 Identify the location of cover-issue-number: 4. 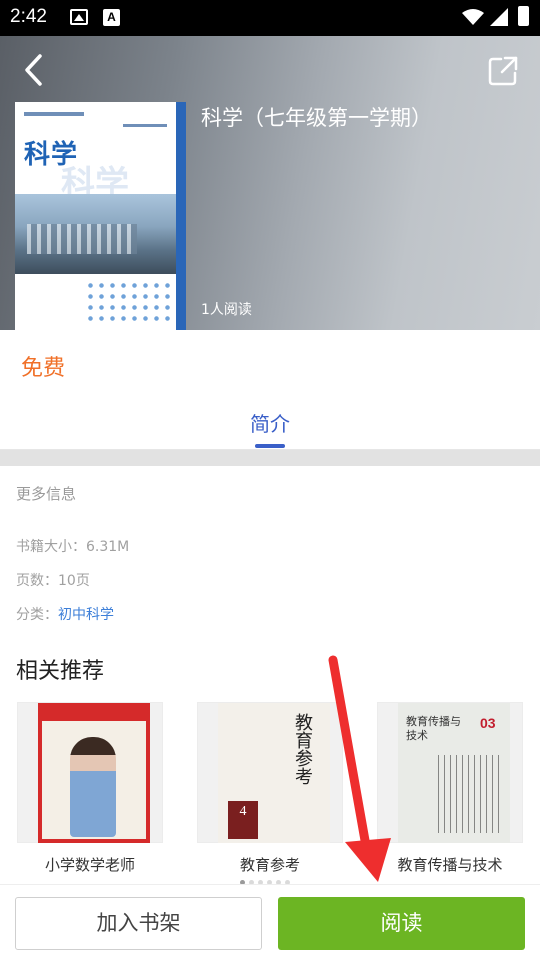
(243, 820).